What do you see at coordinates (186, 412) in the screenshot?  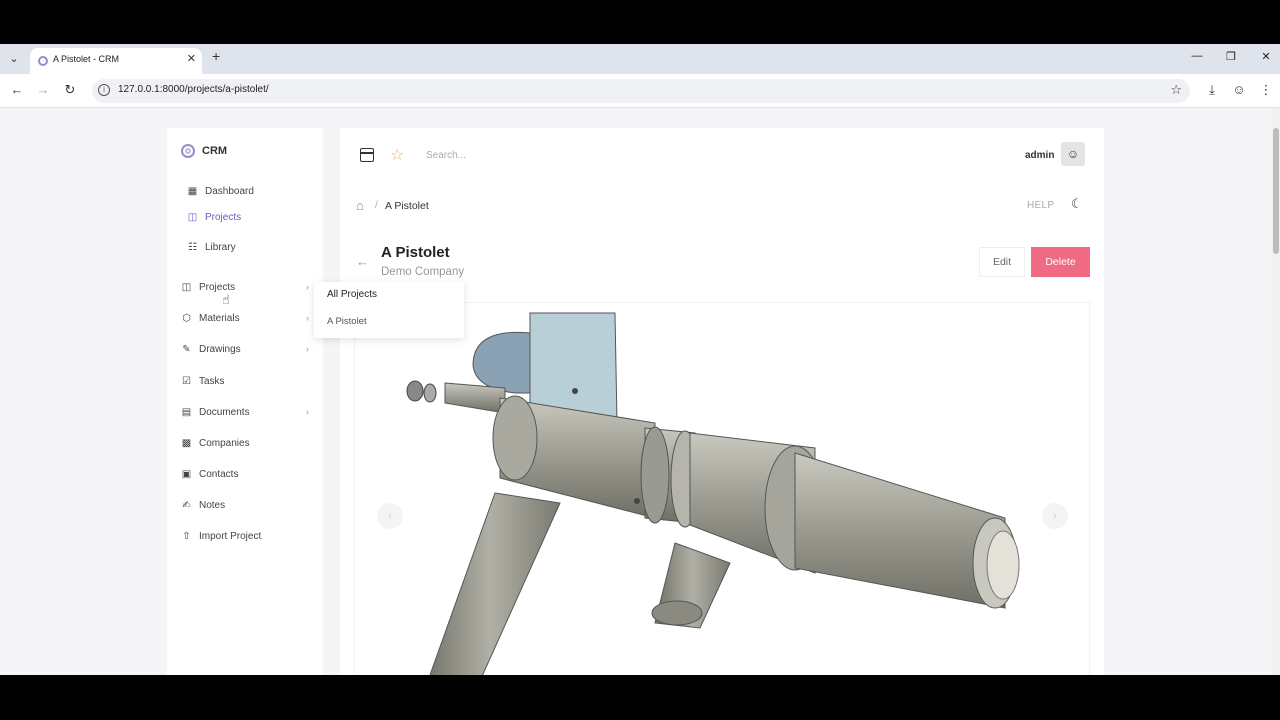 I see `documents-icon: ▤` at bounding box center [186, 412].